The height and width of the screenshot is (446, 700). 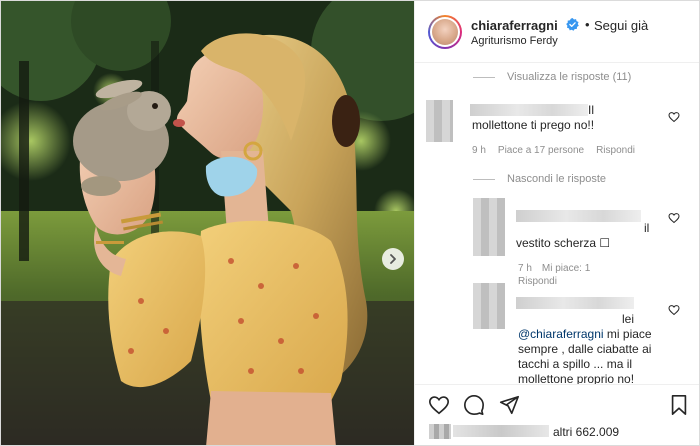 I want to click on reply-username, so click(x=575, y=303).